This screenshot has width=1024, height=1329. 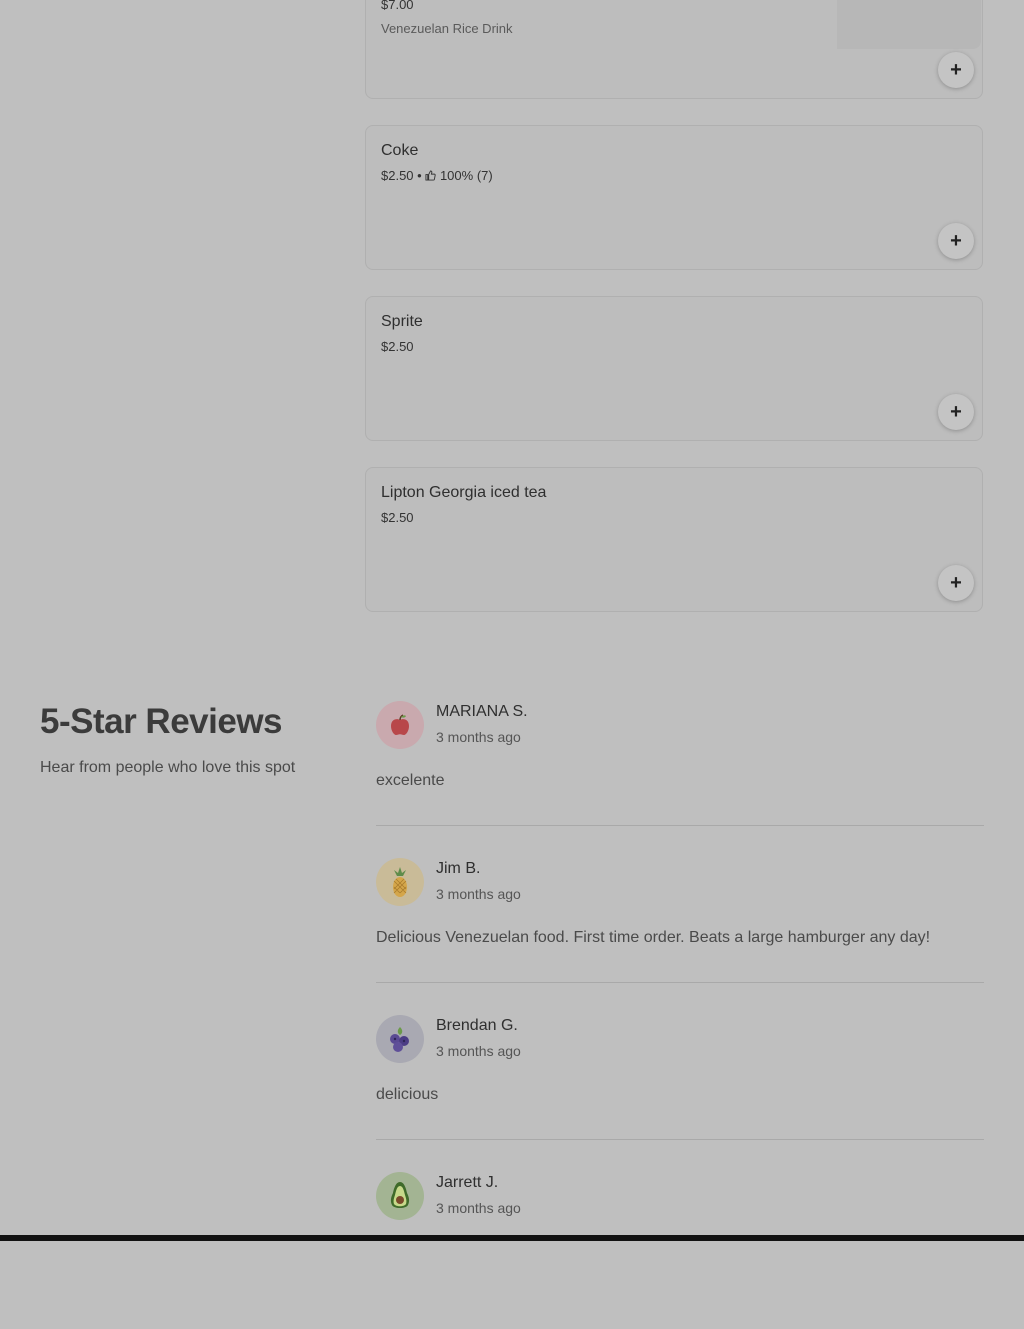 I want to click on bottom-bar, so click(x=512, y=1238).